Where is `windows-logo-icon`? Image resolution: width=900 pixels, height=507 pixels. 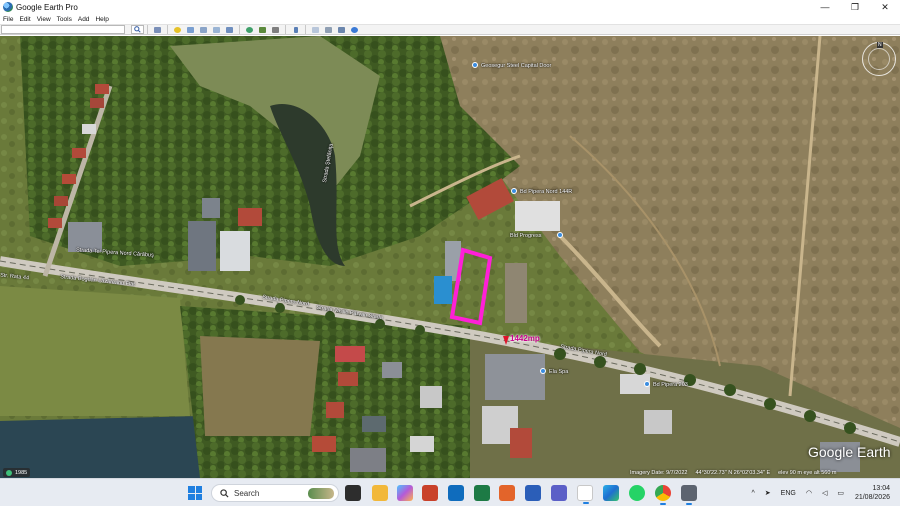 windows-logo-icon is located at coordinates (191, 489).